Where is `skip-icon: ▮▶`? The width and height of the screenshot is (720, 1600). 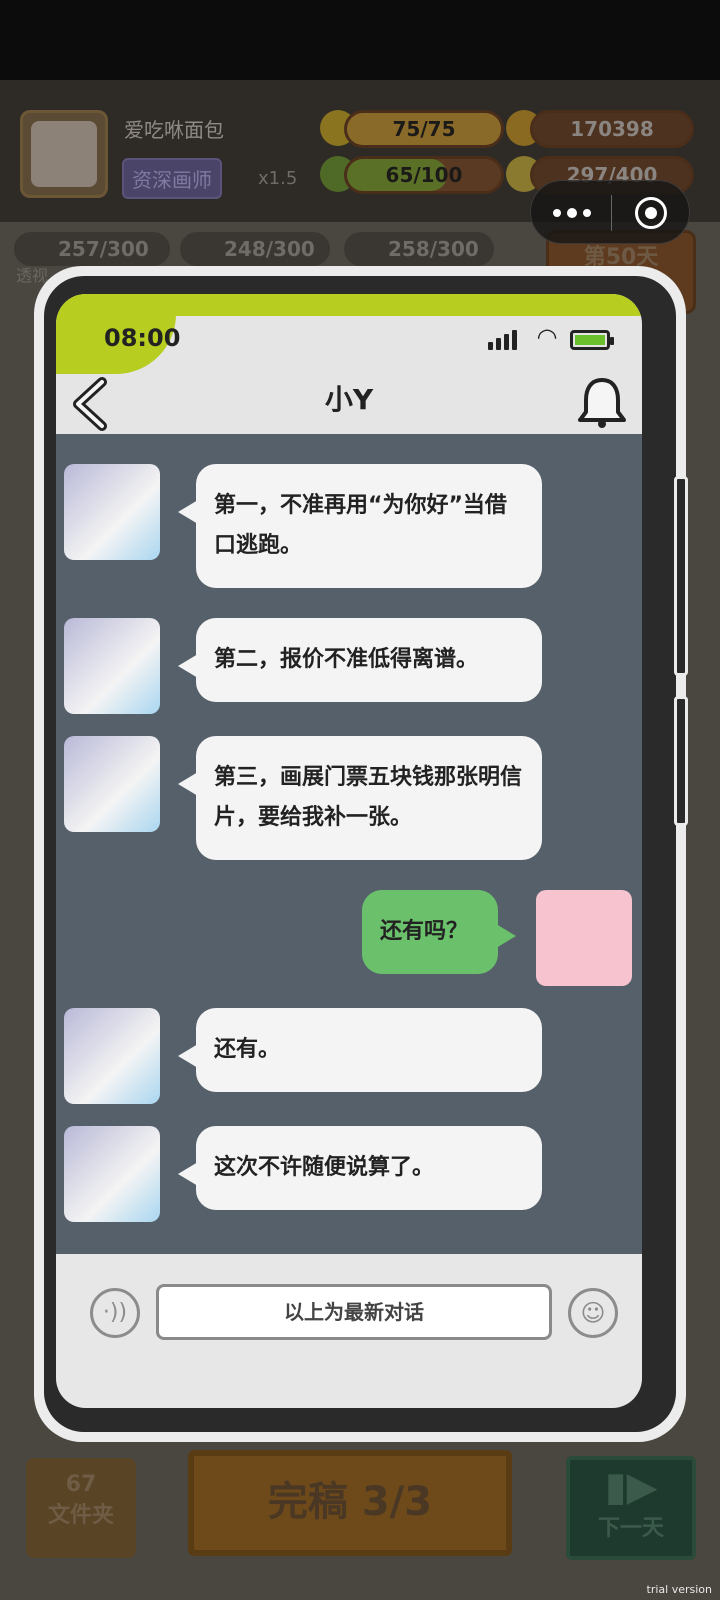
skip-icon: ▮▶ is located at coordinates (631, 1487).